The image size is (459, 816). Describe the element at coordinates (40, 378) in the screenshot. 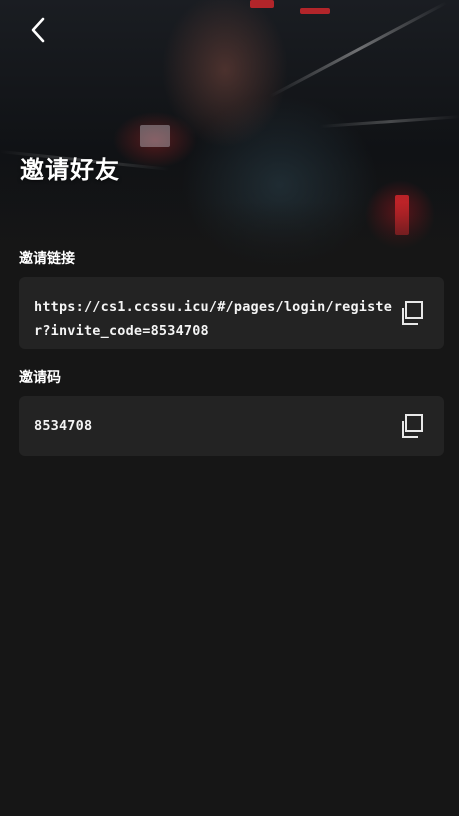

I see `invite-code-label: 邀请码` at that location.